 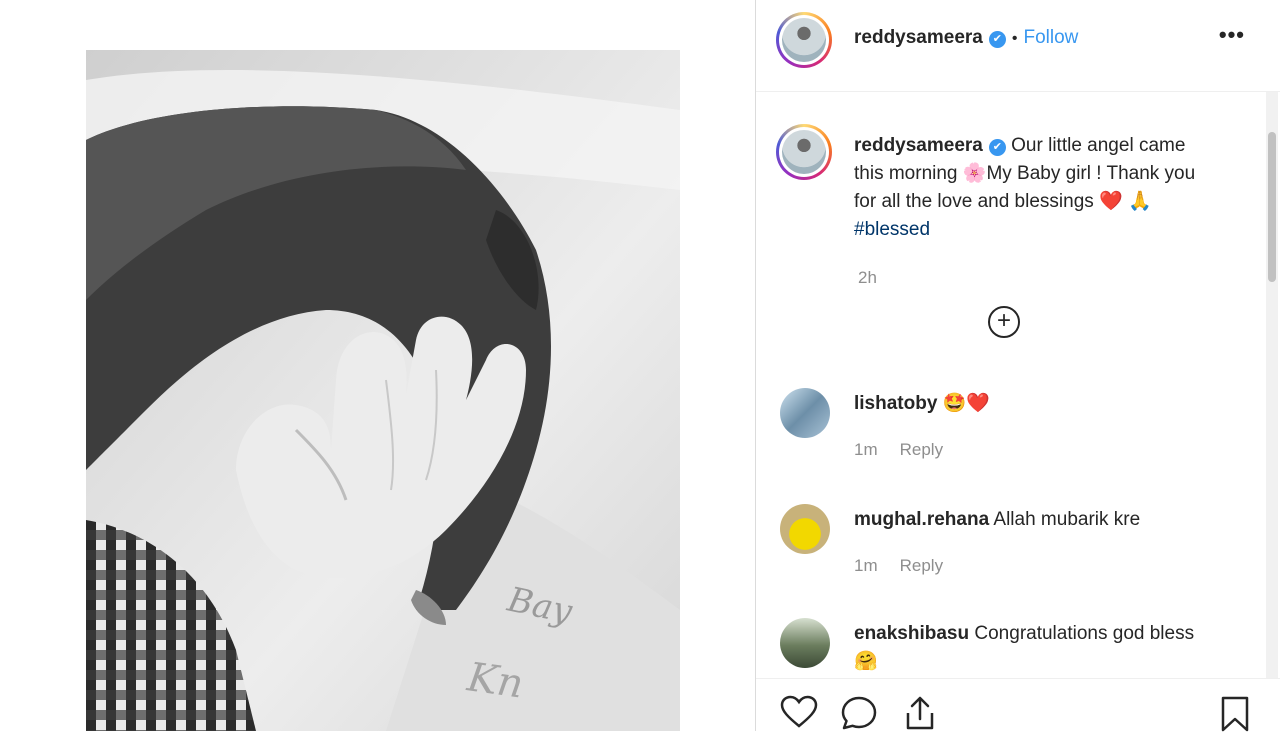 I want to click on author-avatar, so click(x=804, y=40).